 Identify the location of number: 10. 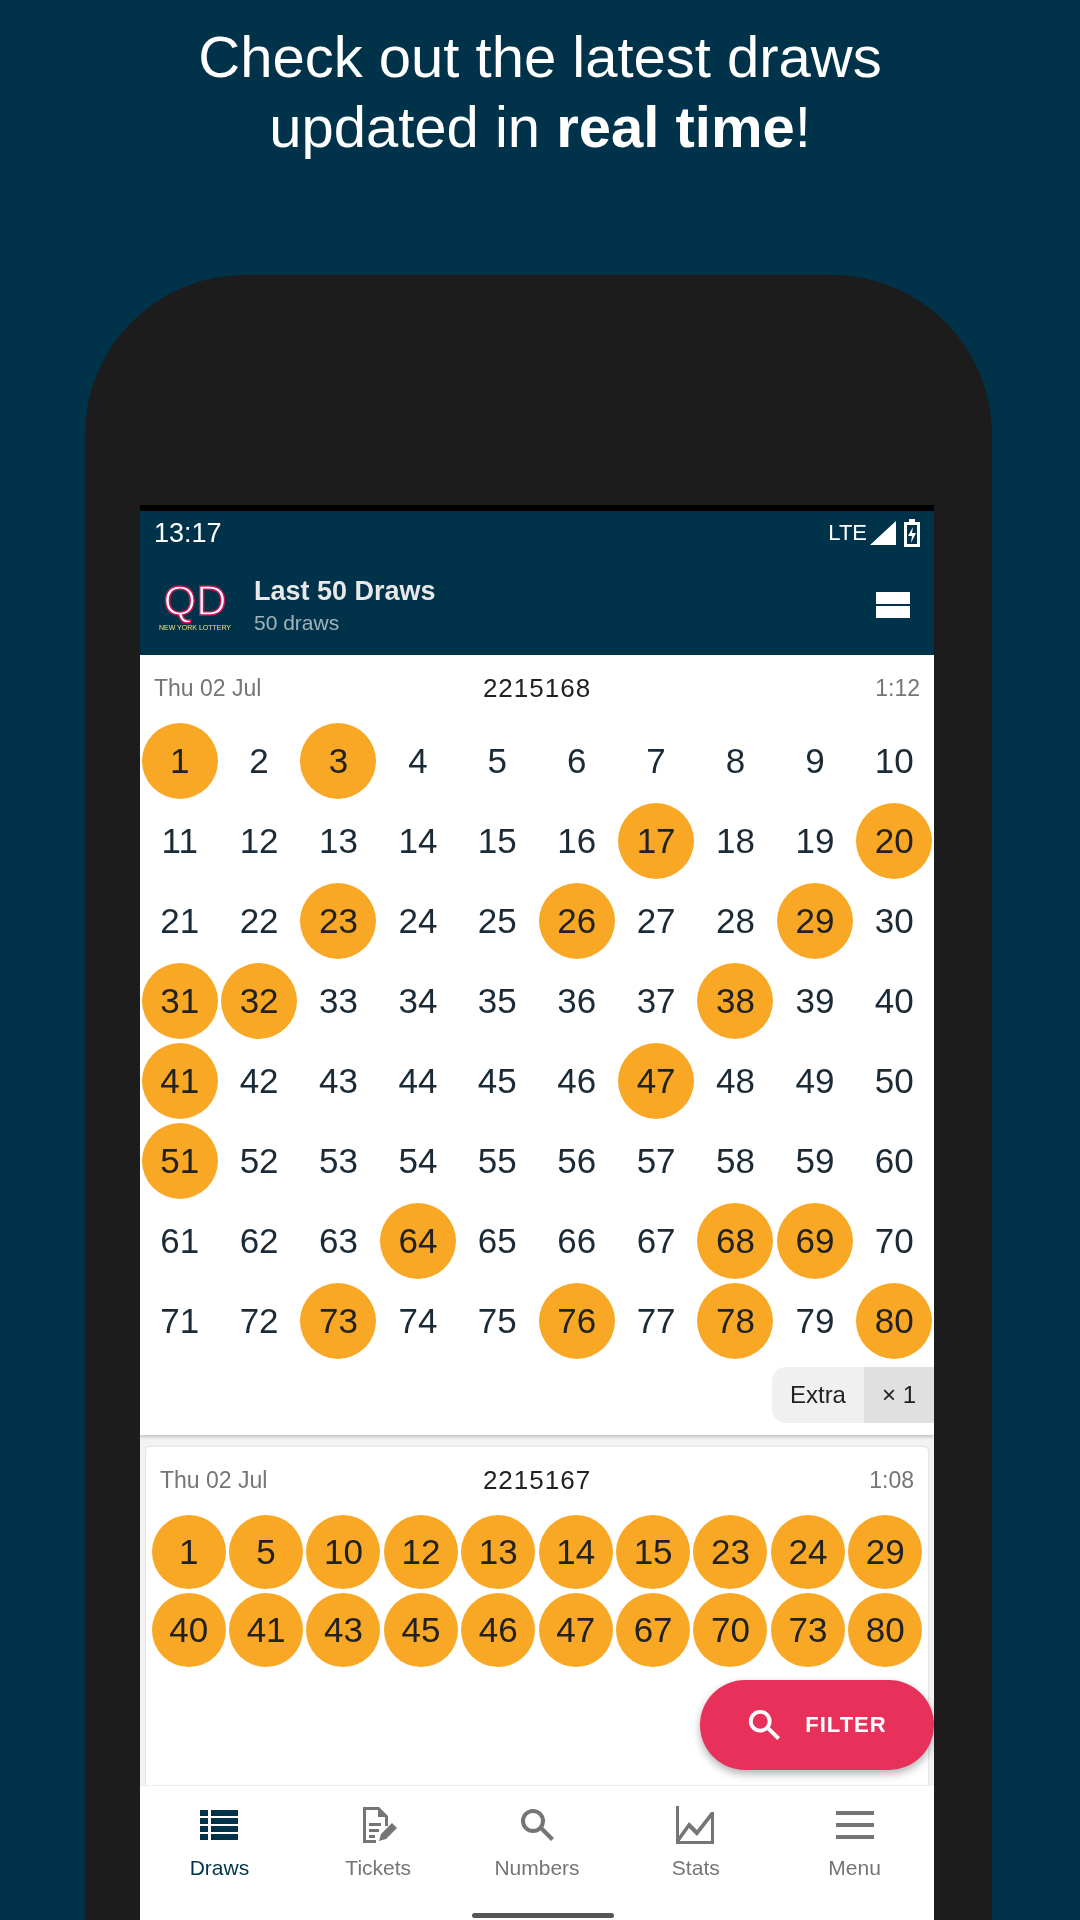
(894, 761).